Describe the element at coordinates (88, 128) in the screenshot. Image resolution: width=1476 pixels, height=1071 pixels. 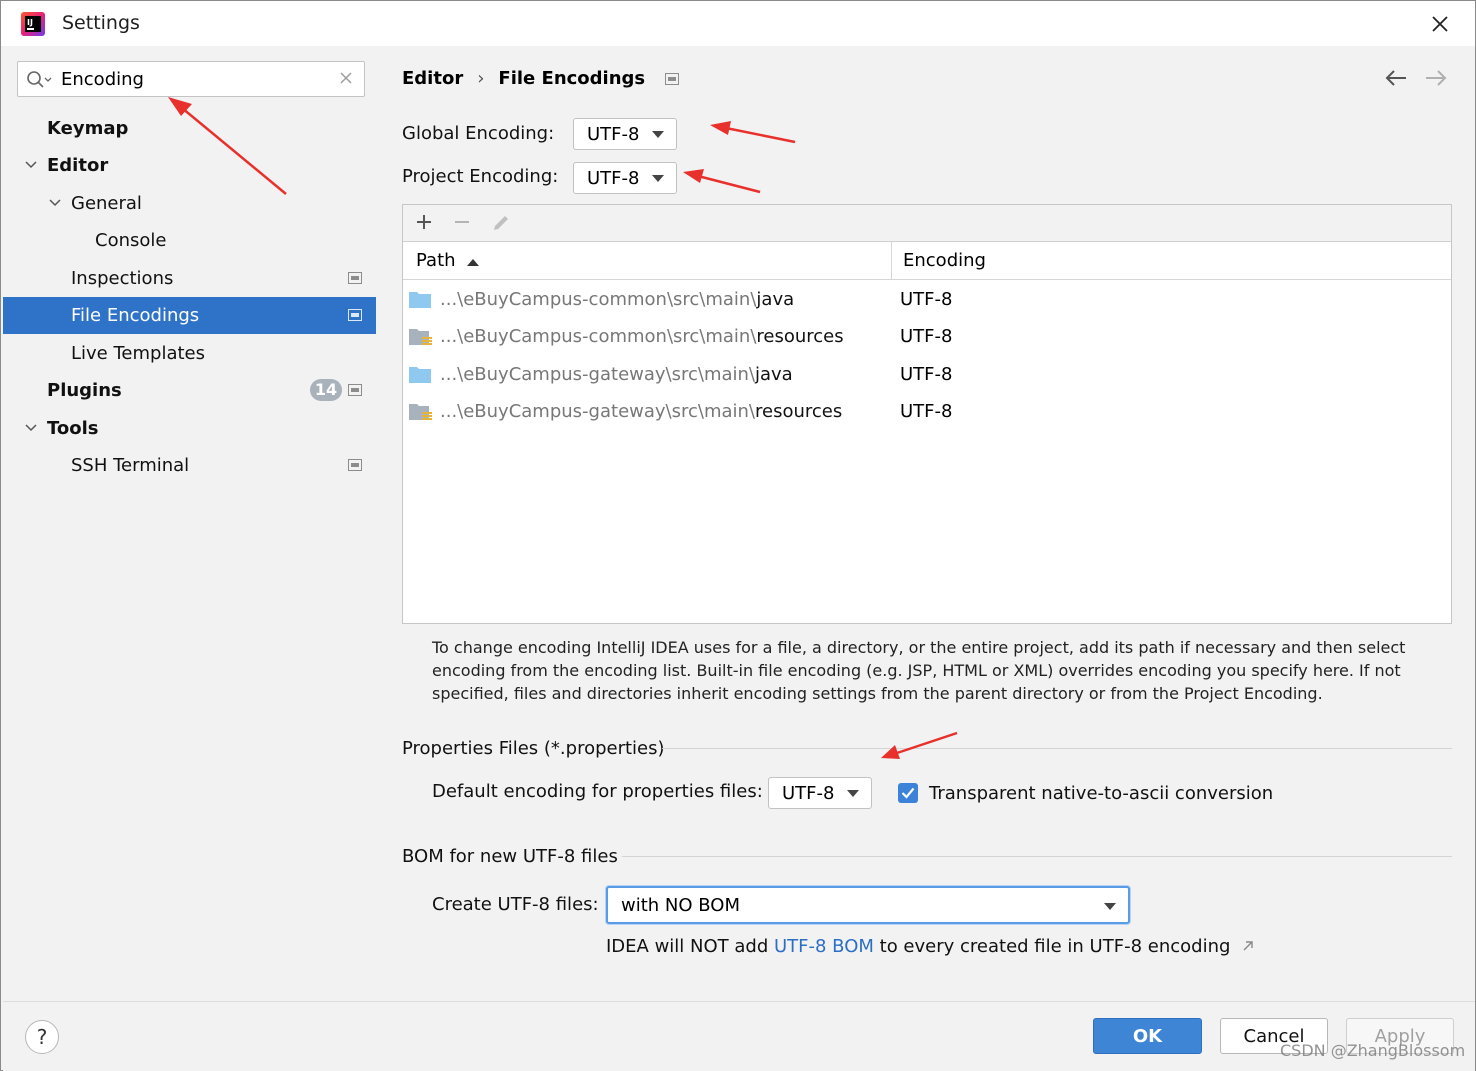
I see `sidebar-item-label: Keymap` at that location.